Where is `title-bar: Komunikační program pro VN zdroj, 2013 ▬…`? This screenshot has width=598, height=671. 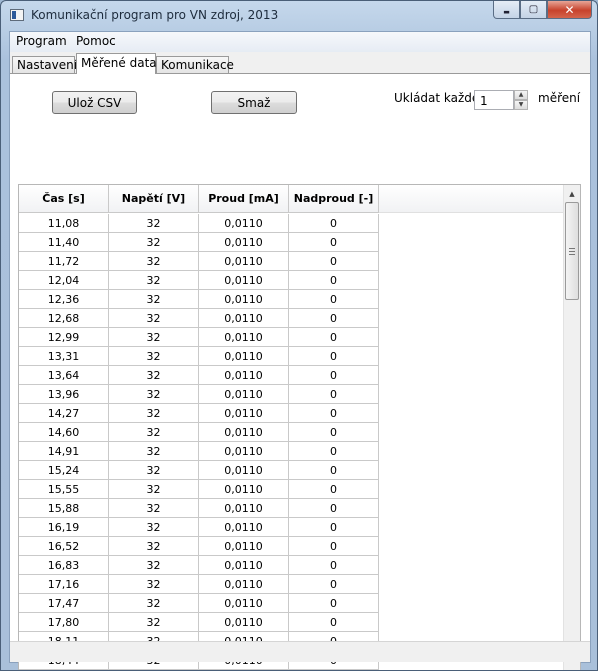 title-bar: Komunikační program pro VN zdroj, 2013 ▬… is located at coordinates (299, 16).